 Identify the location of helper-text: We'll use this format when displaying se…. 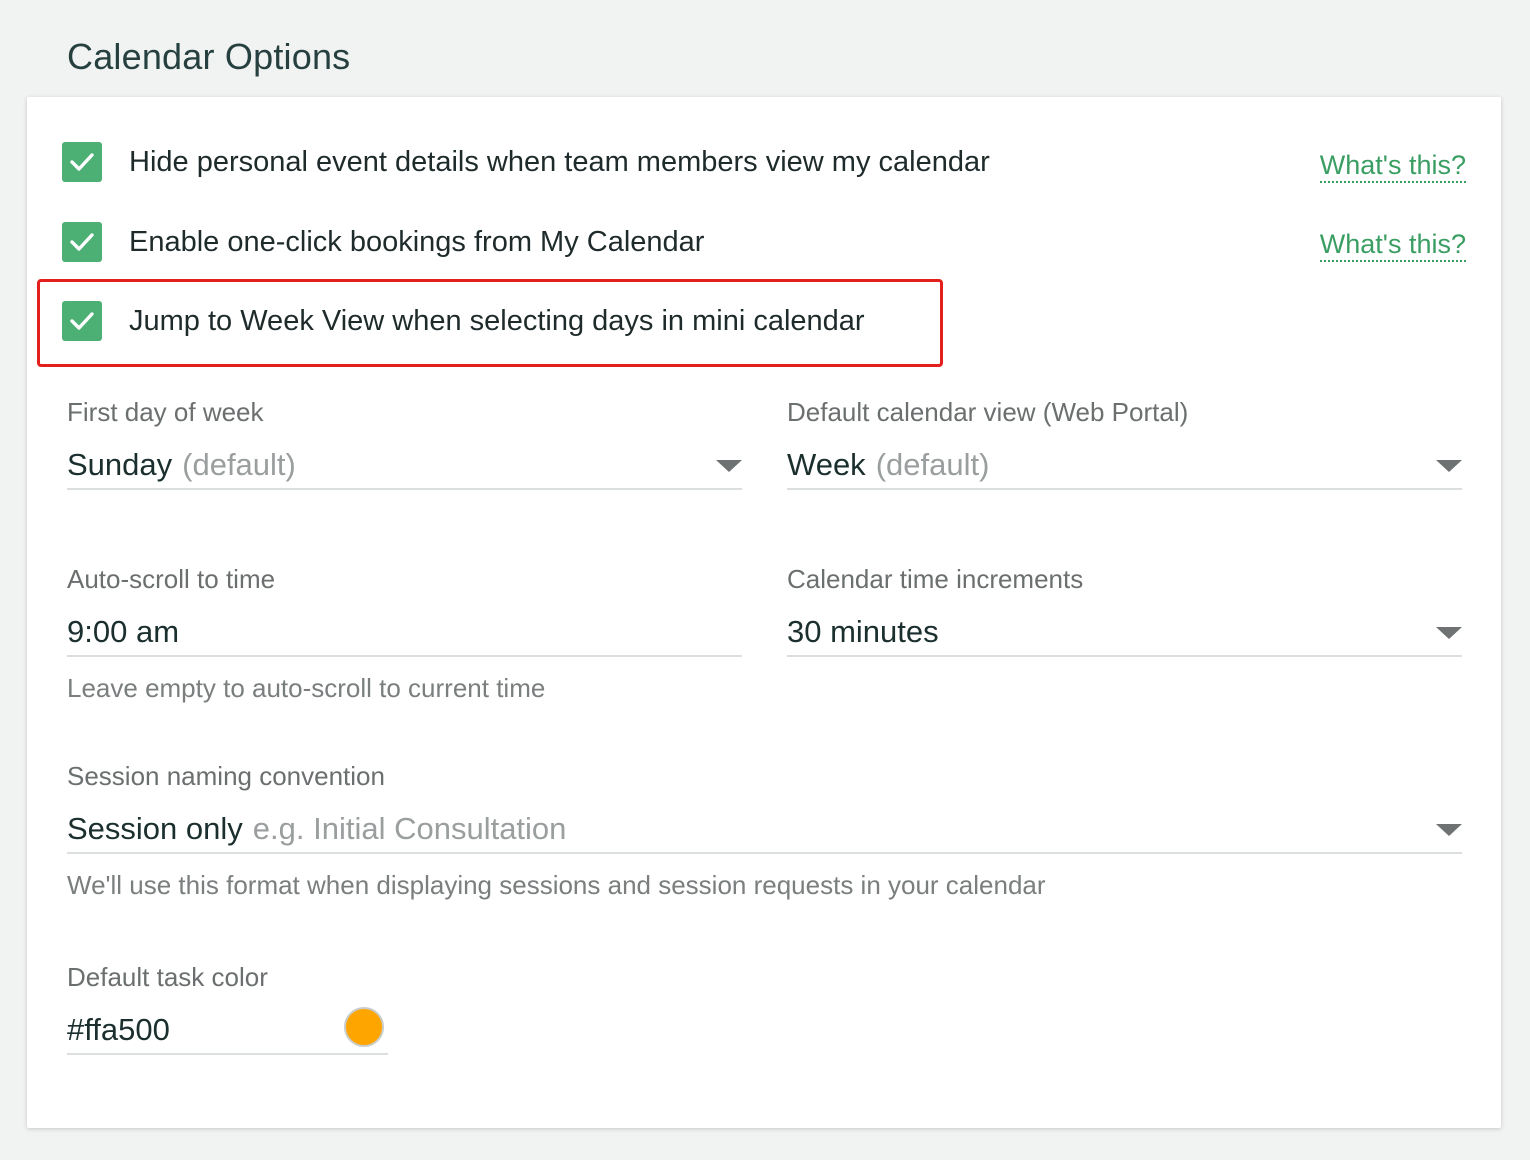
(556, 885).